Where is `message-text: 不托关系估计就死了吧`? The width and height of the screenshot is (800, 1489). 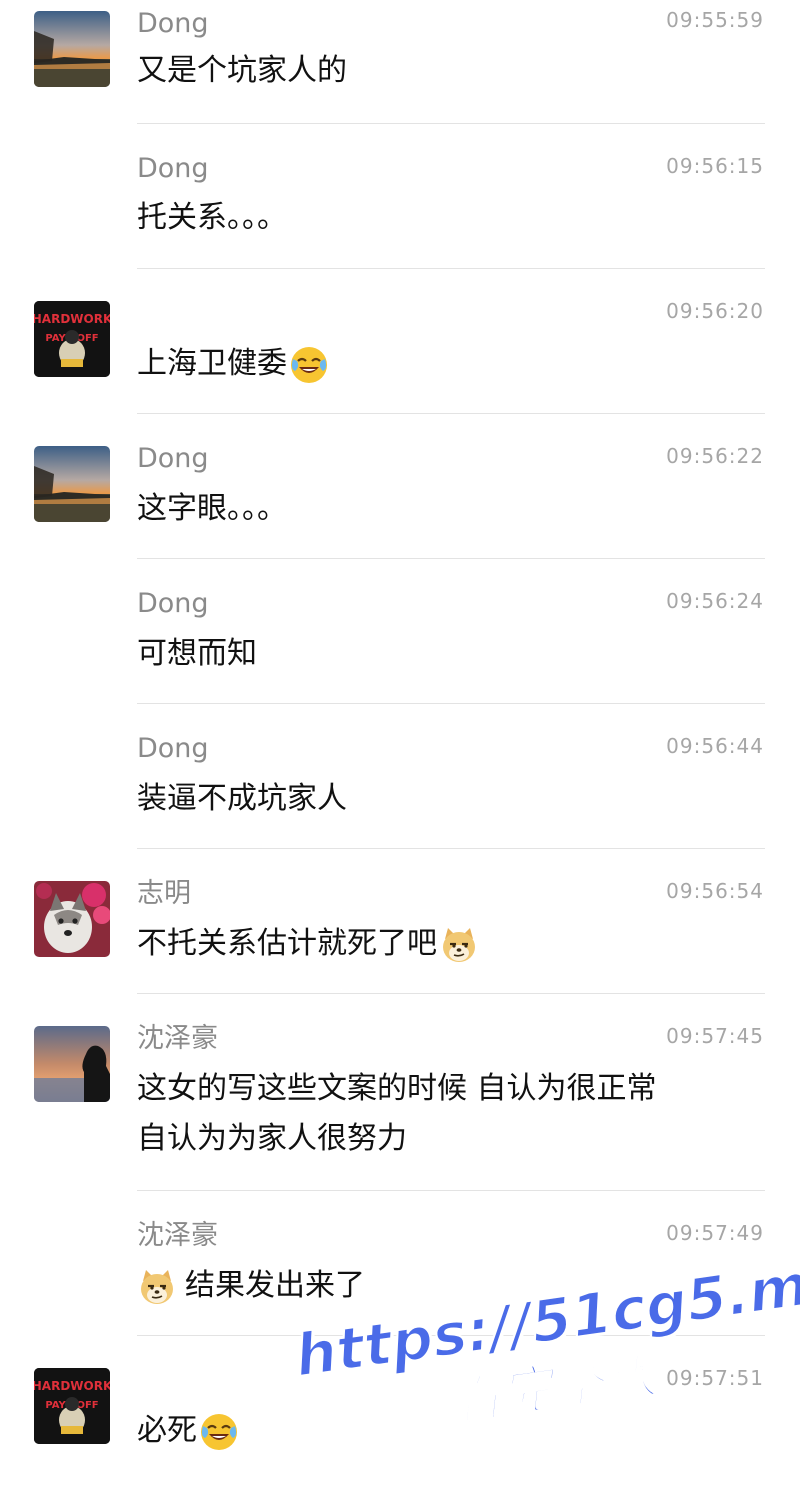 message-text: 不托关系估计就死了吧 is located at coordinates (309, 944).